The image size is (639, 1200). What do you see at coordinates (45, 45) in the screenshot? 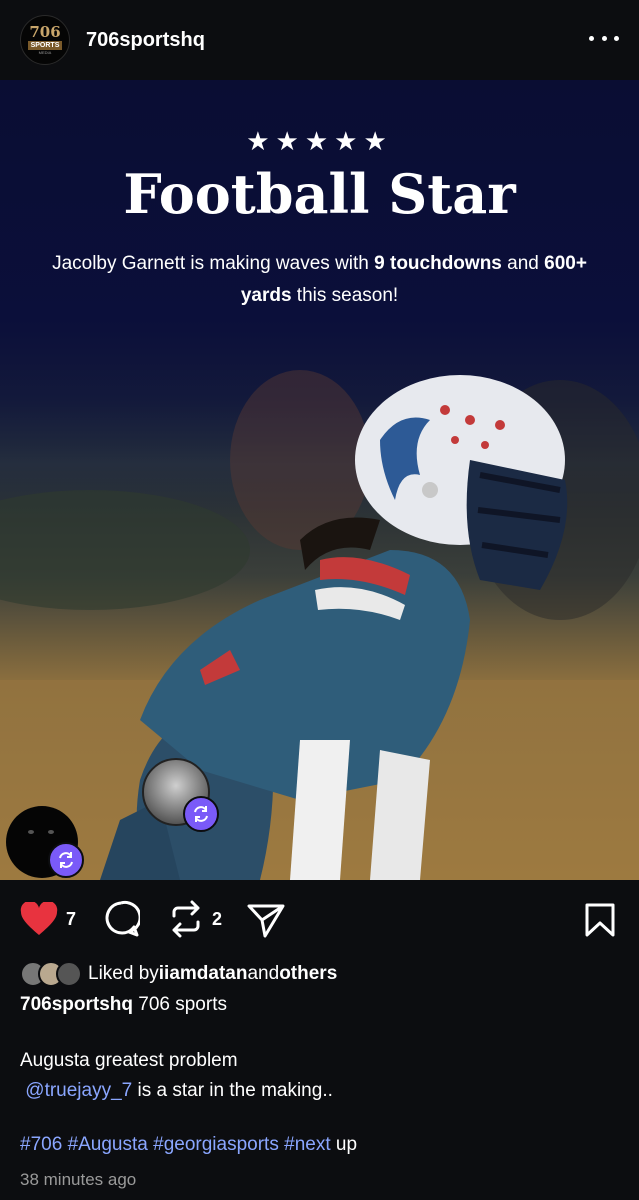
I see `avatar-logo-brand: SPORTS` at bounding box center [45, 45].